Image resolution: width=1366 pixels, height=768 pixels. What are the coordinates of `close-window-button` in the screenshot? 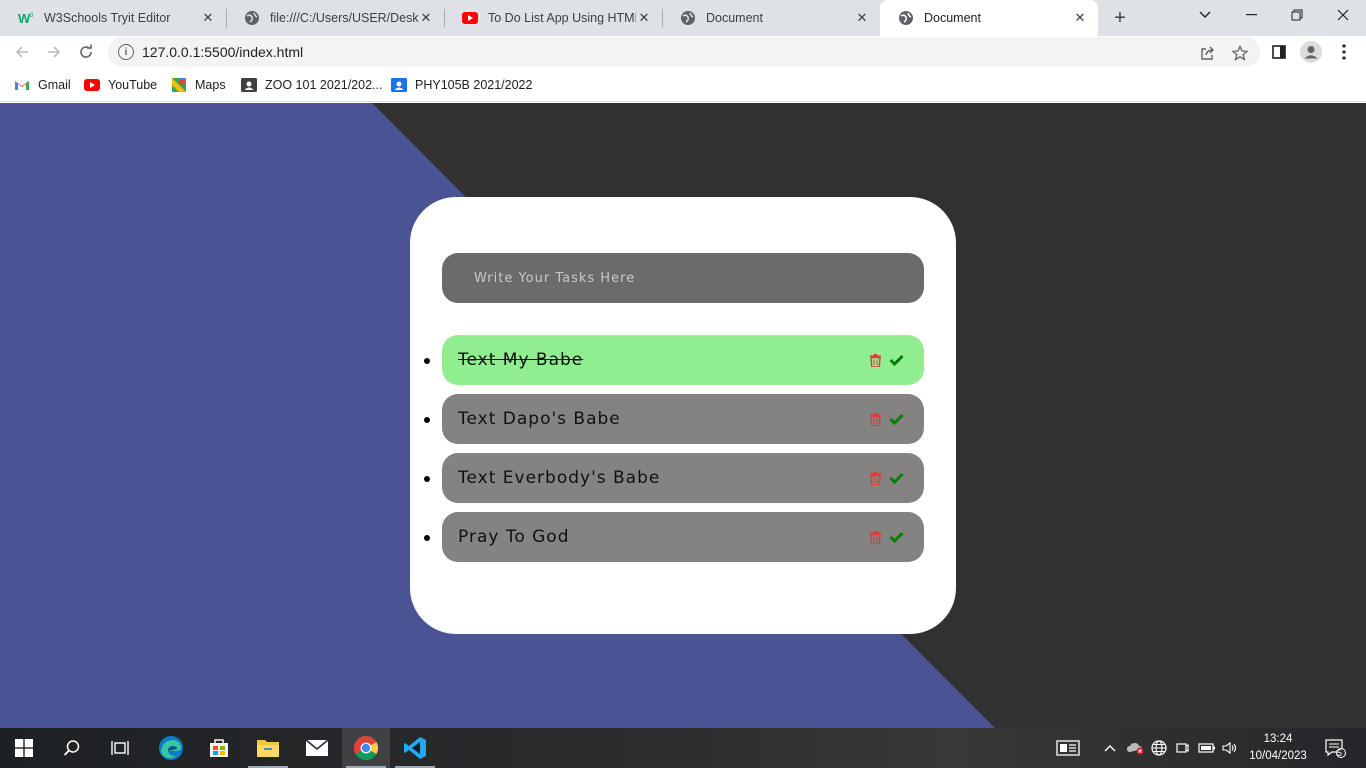 It's located at (1343, 15).